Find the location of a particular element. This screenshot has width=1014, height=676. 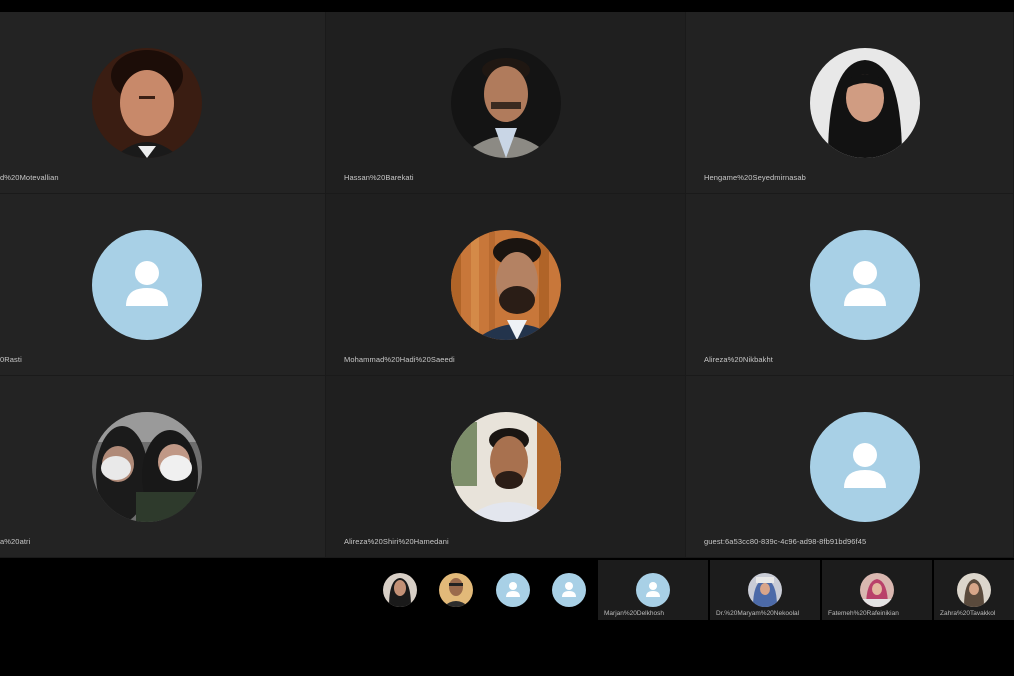

participant-mini-tile: Fatemeh%20Rafeinikian is located at coordinates (877, 590).